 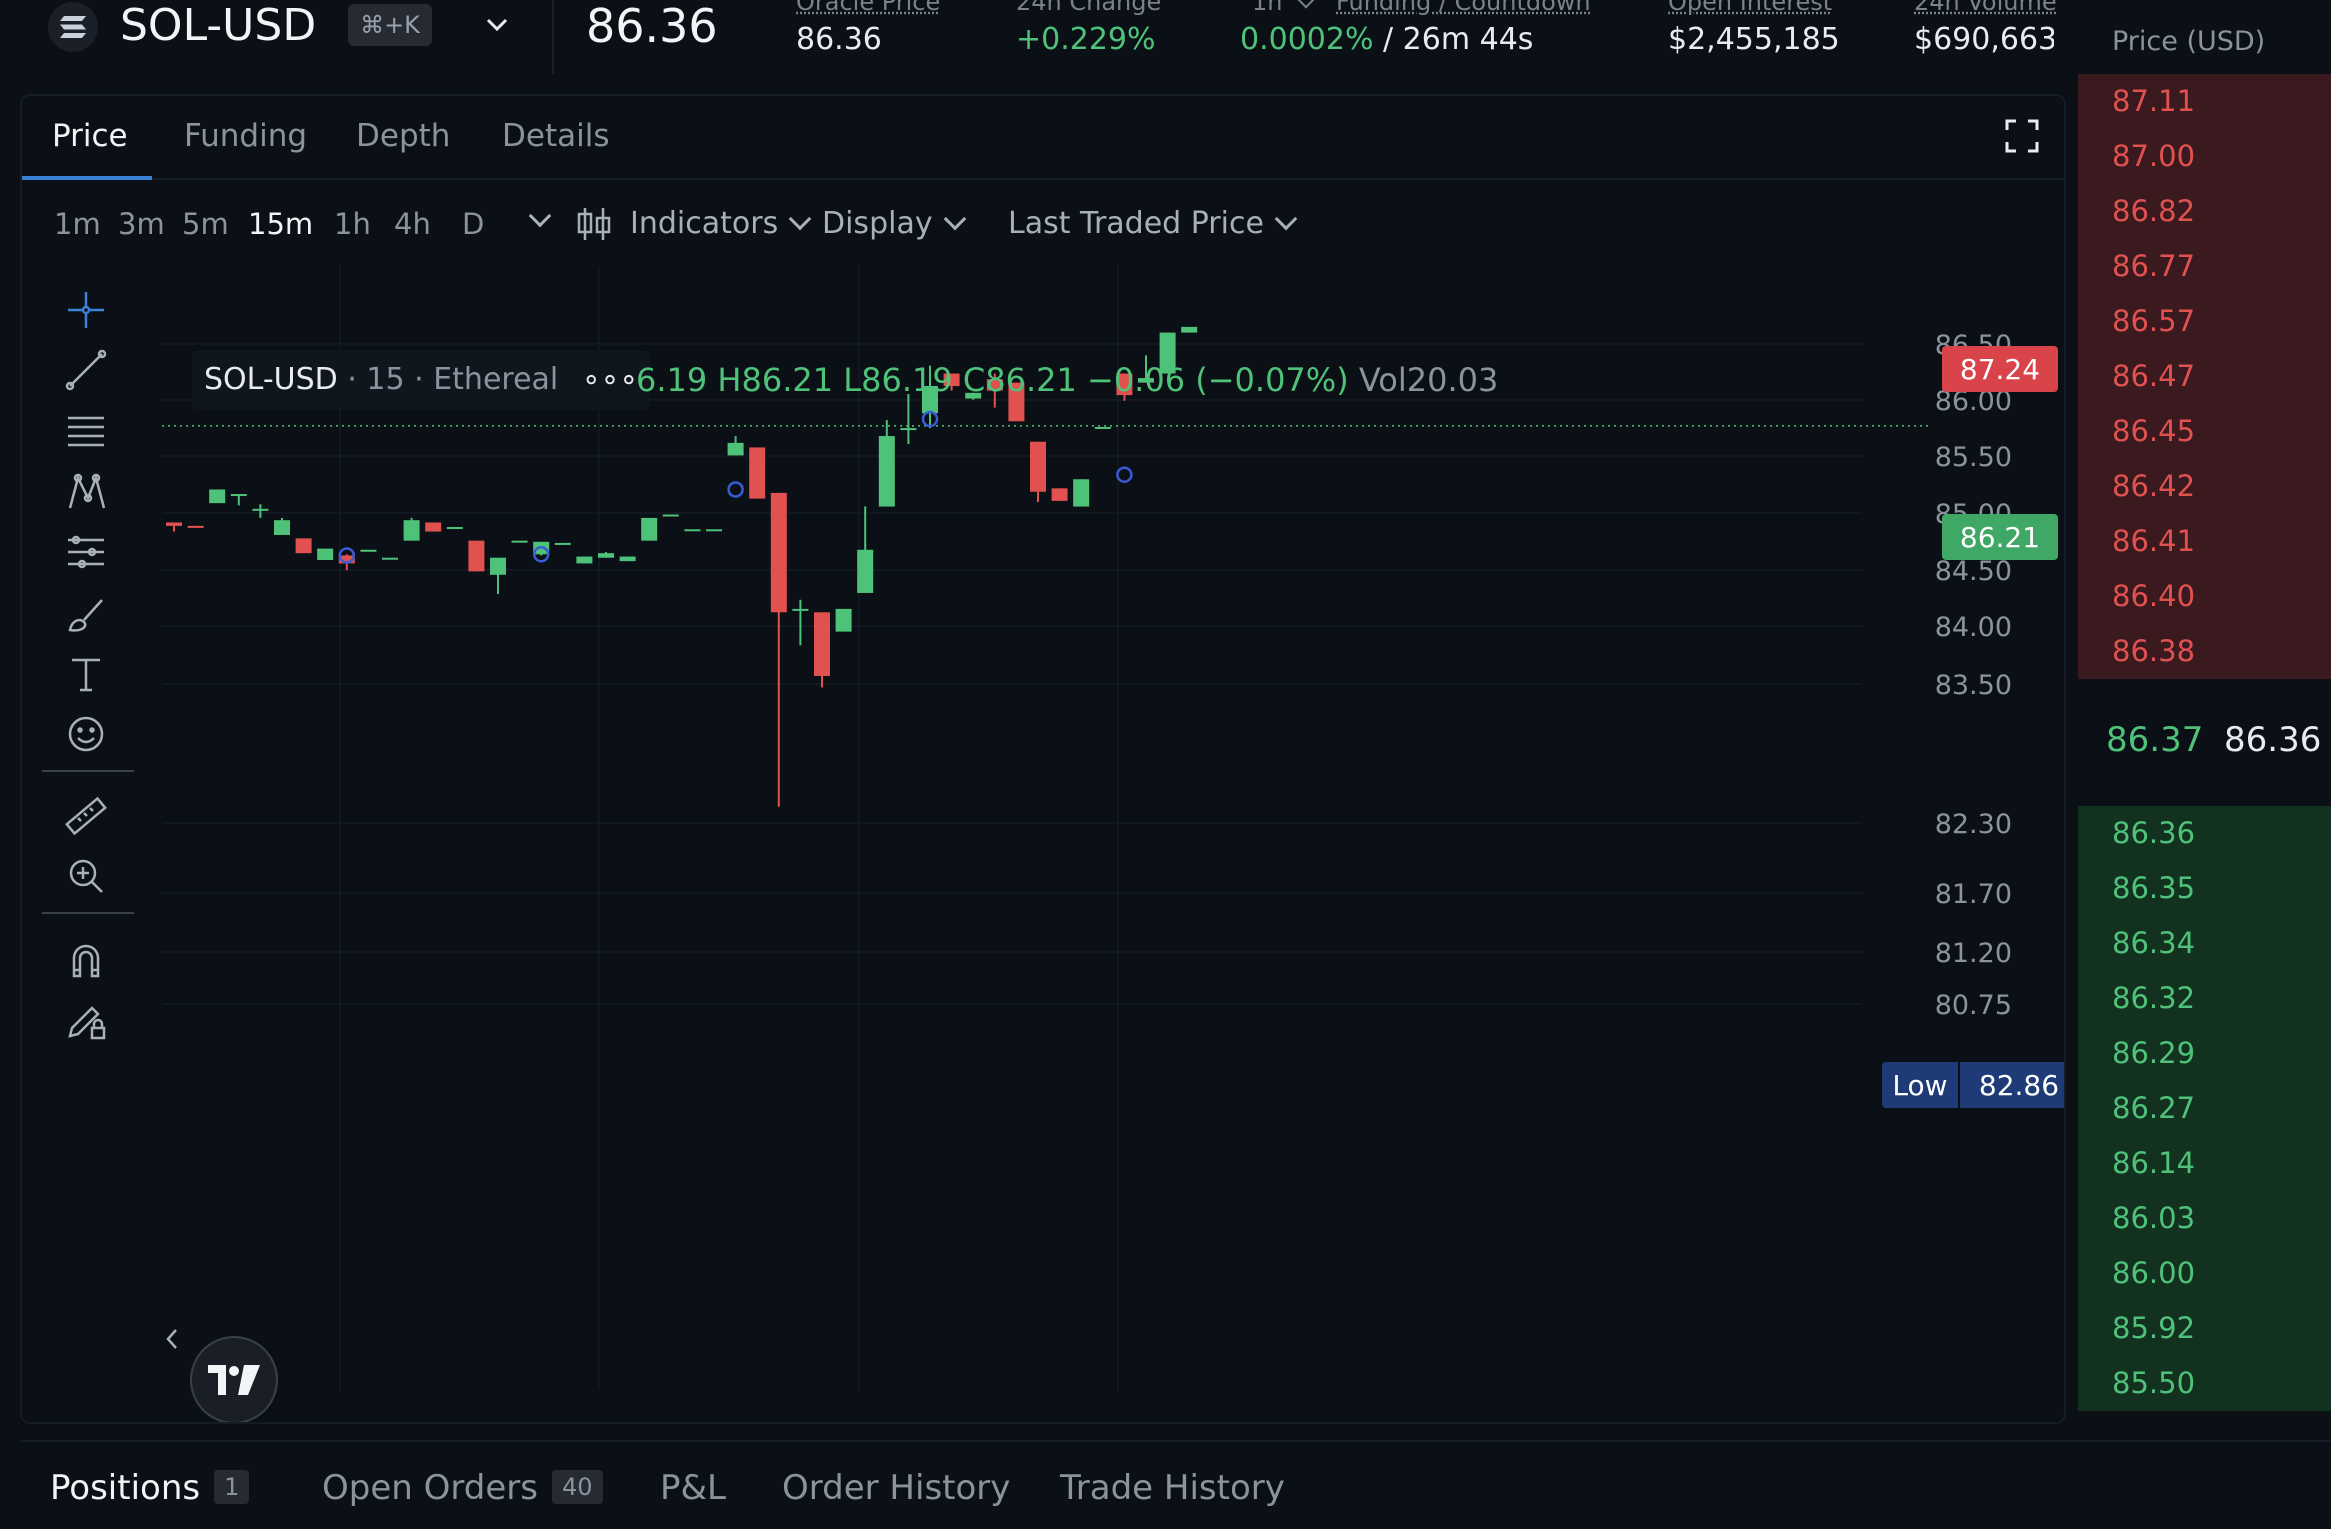 What do you see at coordinates (877, 223) in the screenshot?
I see `display-label: Display` at bounding box center [877, 223].